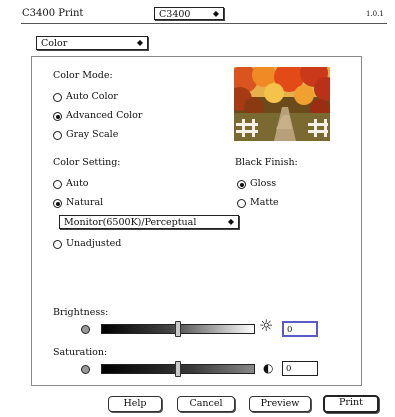 This screenshot has width=395, height=417. Describe the element at coordinates (57, 184) in the screenshot. I see `radio-auto-button` at that location.